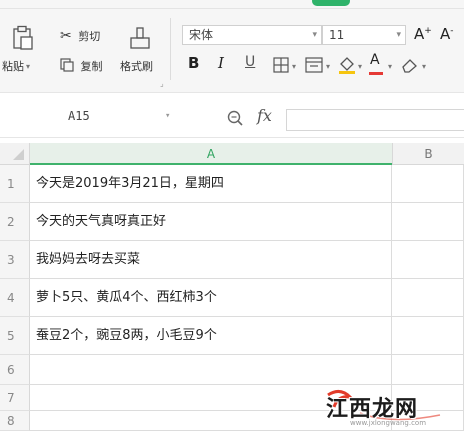 The width and height of the screenshot is (464, 431). I want to click on font-color-button: A, so click(375, 60).